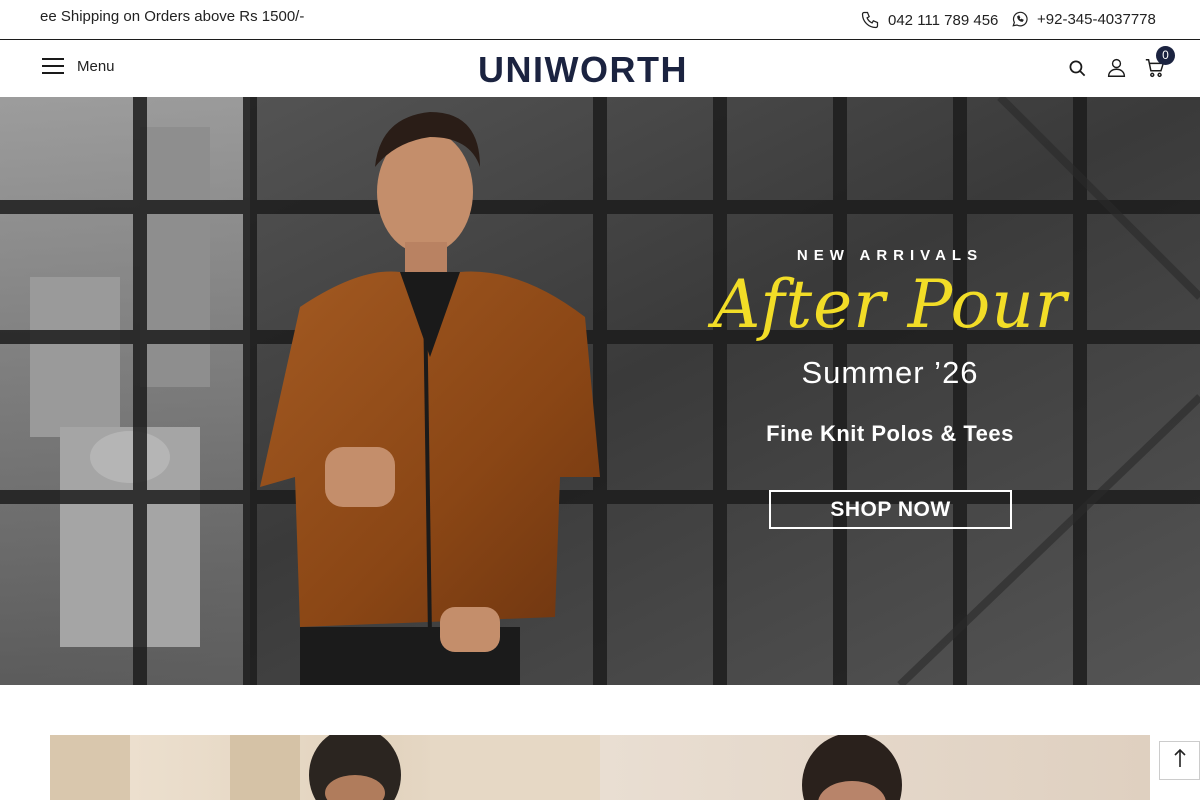 The height and width of the screenshot is (800, 1200). I want to click on category-tile-right, so click(875, 767).